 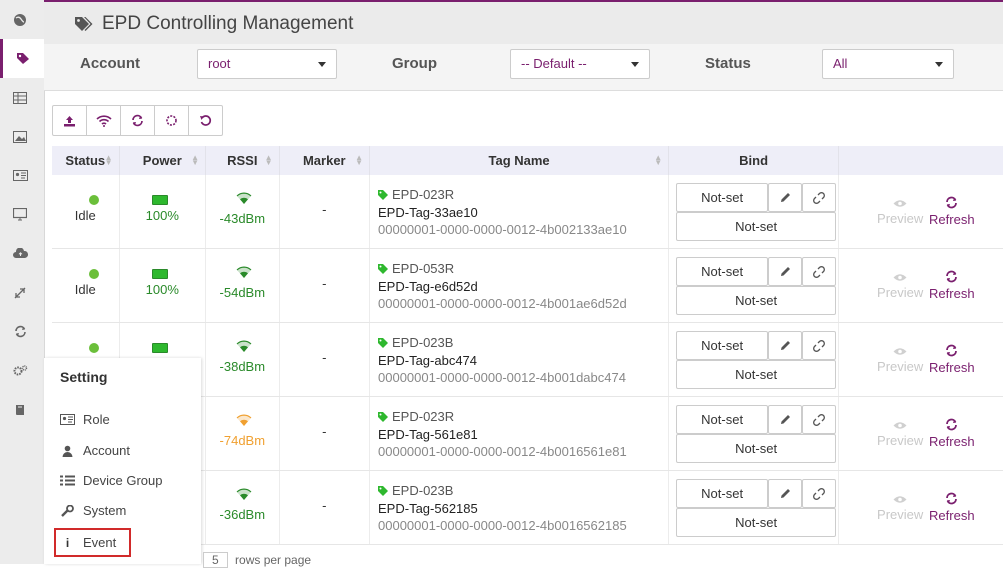 I want to click on nav-tags, so click(x=22, y=58).